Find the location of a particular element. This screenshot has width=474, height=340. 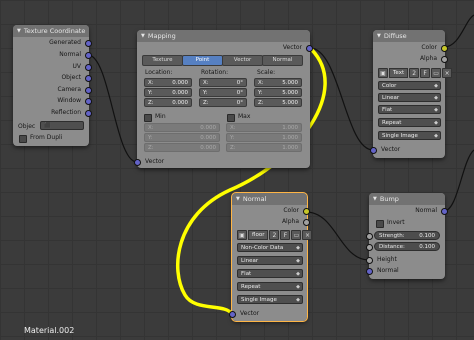

object-selector: ⬛ is located at coordinates (62, 125).